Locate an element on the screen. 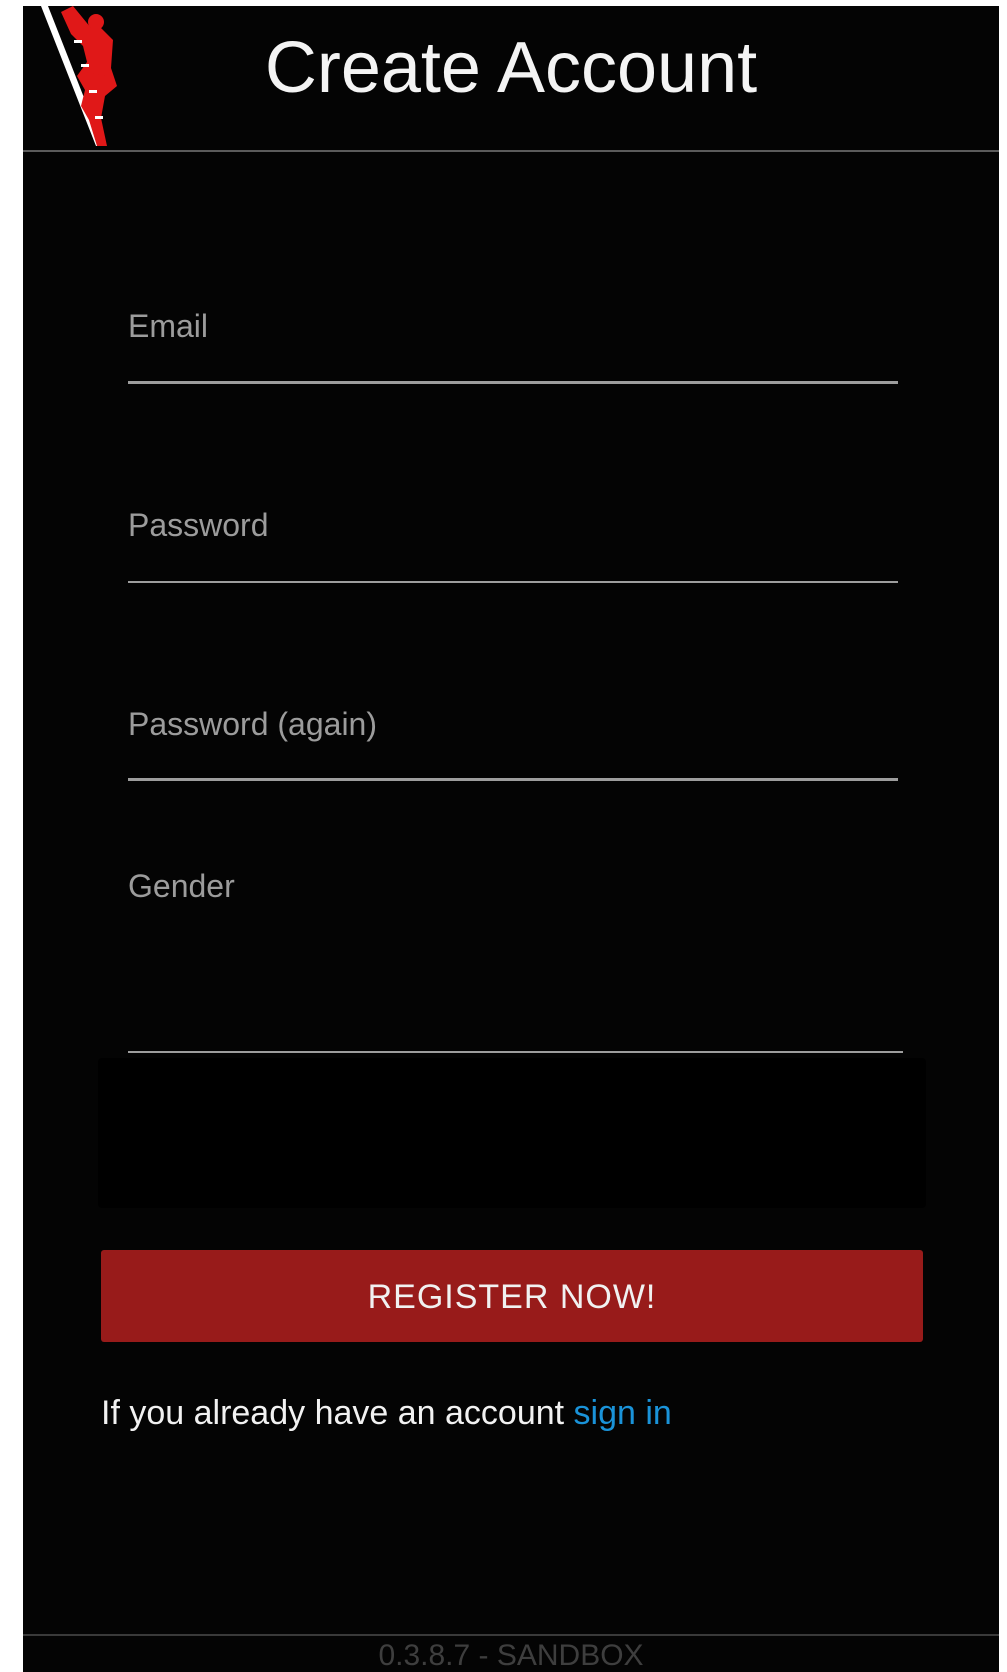 Image resolution: width=1007 pixels, height=1672 pixels. gender-underline is located at coordinates (515, 1052).